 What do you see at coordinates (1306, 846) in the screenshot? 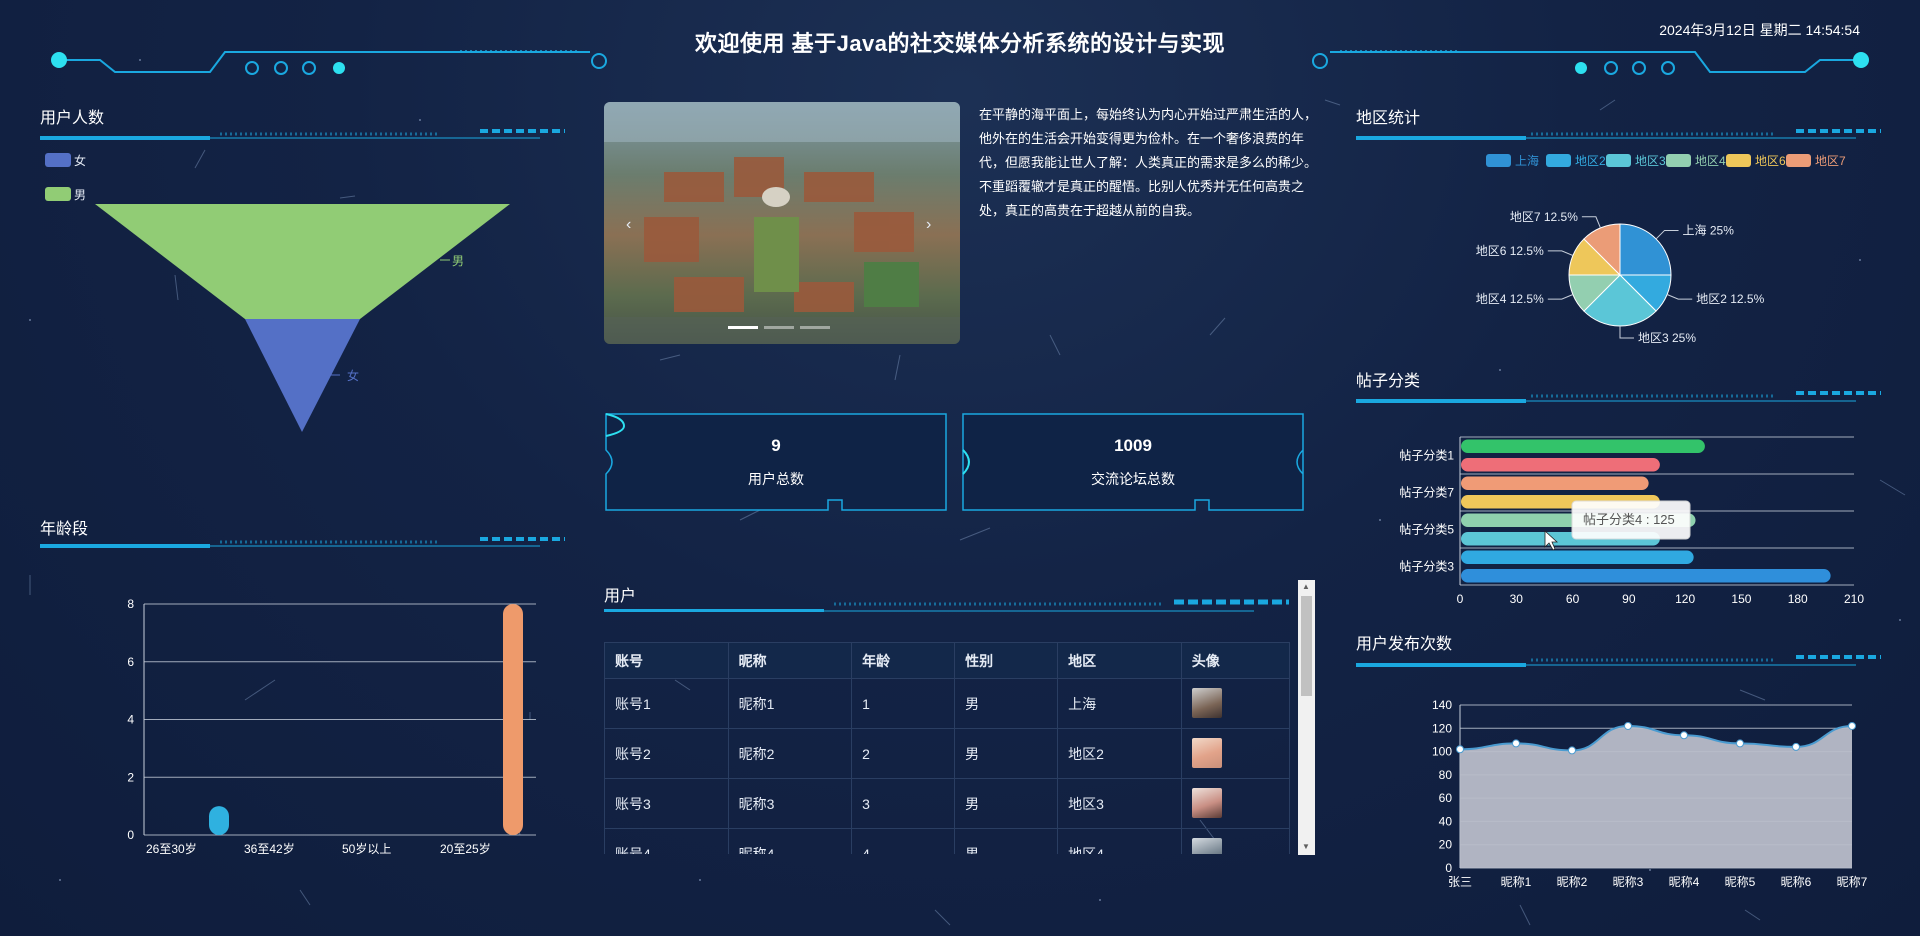
I see `scroll-down-icon: ▼` at bounding box center [1306, 846].